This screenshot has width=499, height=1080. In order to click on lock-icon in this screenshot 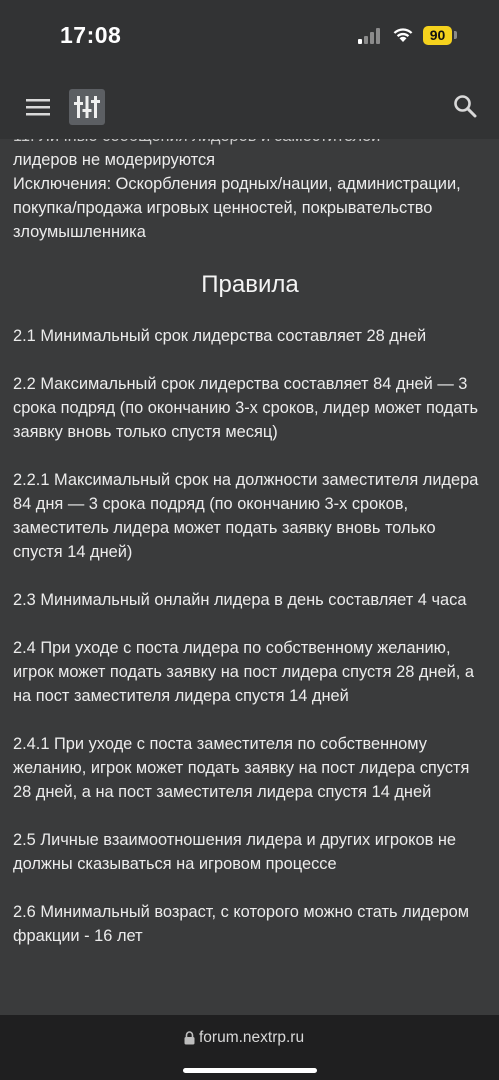, I will do `click(189, 1038)`.